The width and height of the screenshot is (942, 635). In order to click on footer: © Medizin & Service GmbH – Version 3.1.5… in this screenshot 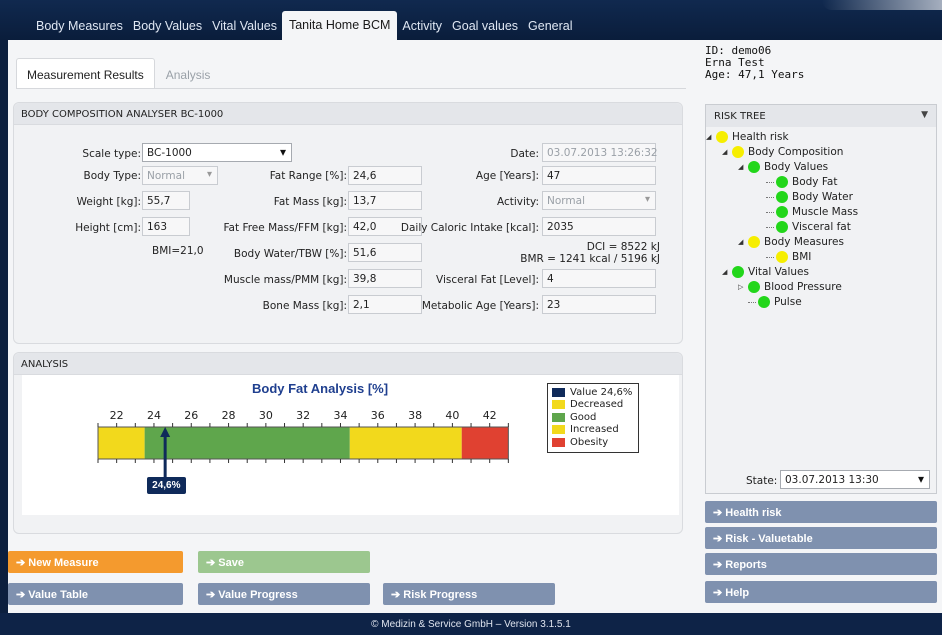, I will do `click(471, 624)`.